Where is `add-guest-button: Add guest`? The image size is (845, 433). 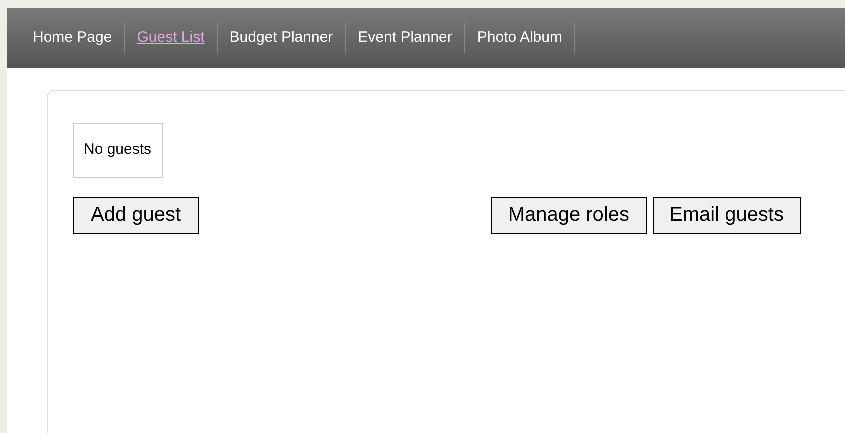
add-guest-button: Add guest is located at coordinates (136, 215).